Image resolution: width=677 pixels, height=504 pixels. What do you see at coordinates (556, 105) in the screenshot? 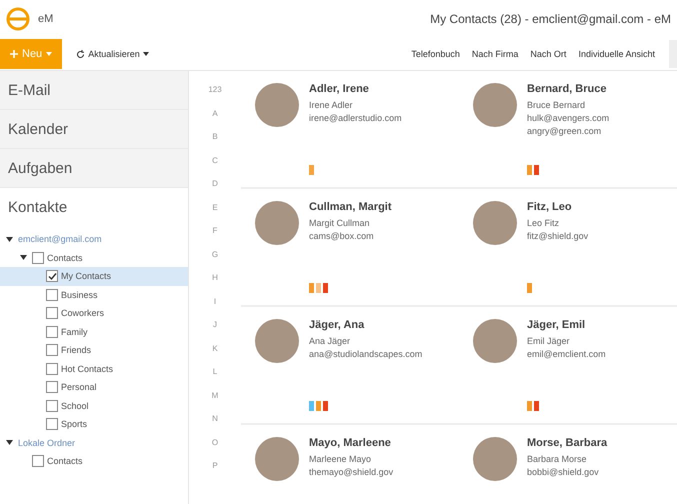
I see `contact-full-name: Bruce Bernard` at bounding box center [556, 105].